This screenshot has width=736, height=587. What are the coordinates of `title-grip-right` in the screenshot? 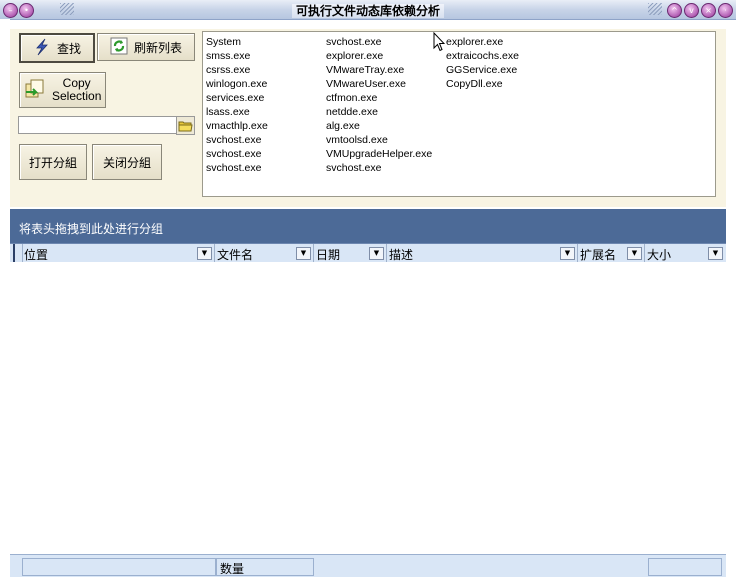 It's located at (655, 9).